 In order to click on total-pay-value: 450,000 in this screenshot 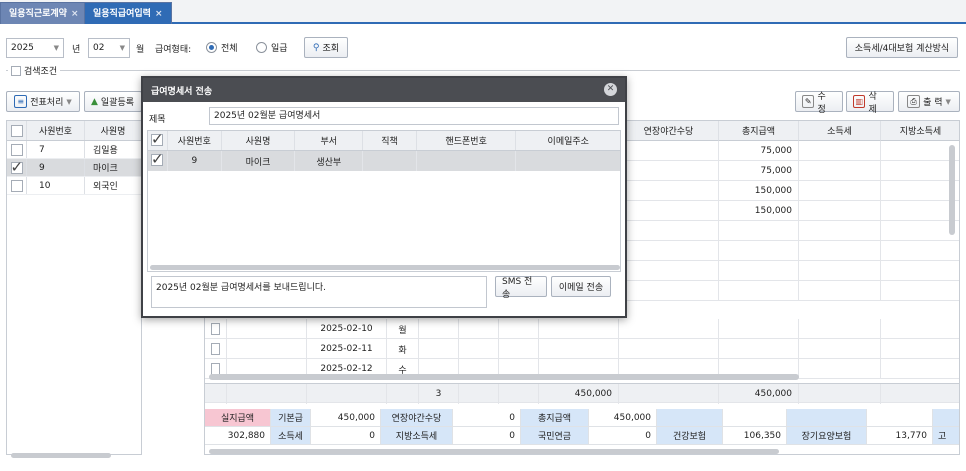, I will do `click(623, 418)`.